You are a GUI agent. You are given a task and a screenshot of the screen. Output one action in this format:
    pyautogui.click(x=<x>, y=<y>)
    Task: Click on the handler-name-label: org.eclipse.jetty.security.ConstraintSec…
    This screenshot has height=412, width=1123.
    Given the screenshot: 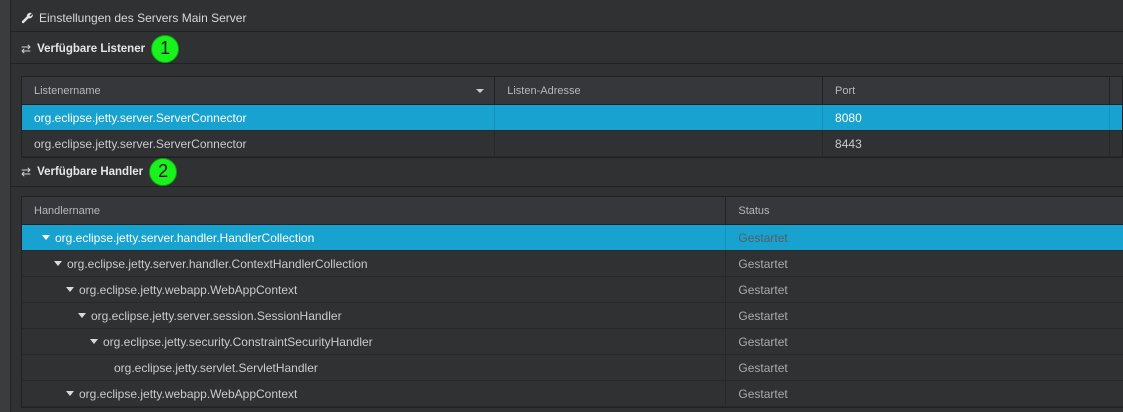 What is the action you would take?
    pyautogui.click(x=238, y=341)
    